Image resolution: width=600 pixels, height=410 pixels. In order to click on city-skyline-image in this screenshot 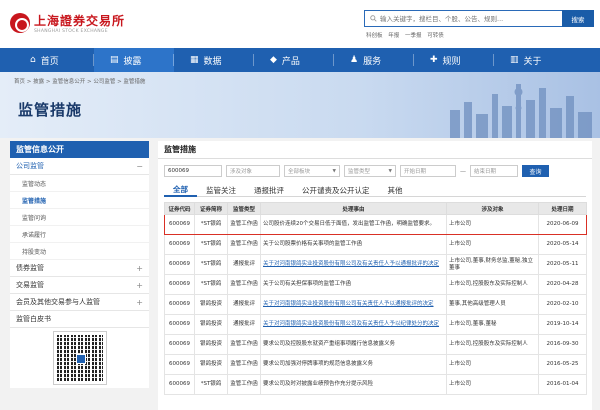, I will do `click(521, 111)`.